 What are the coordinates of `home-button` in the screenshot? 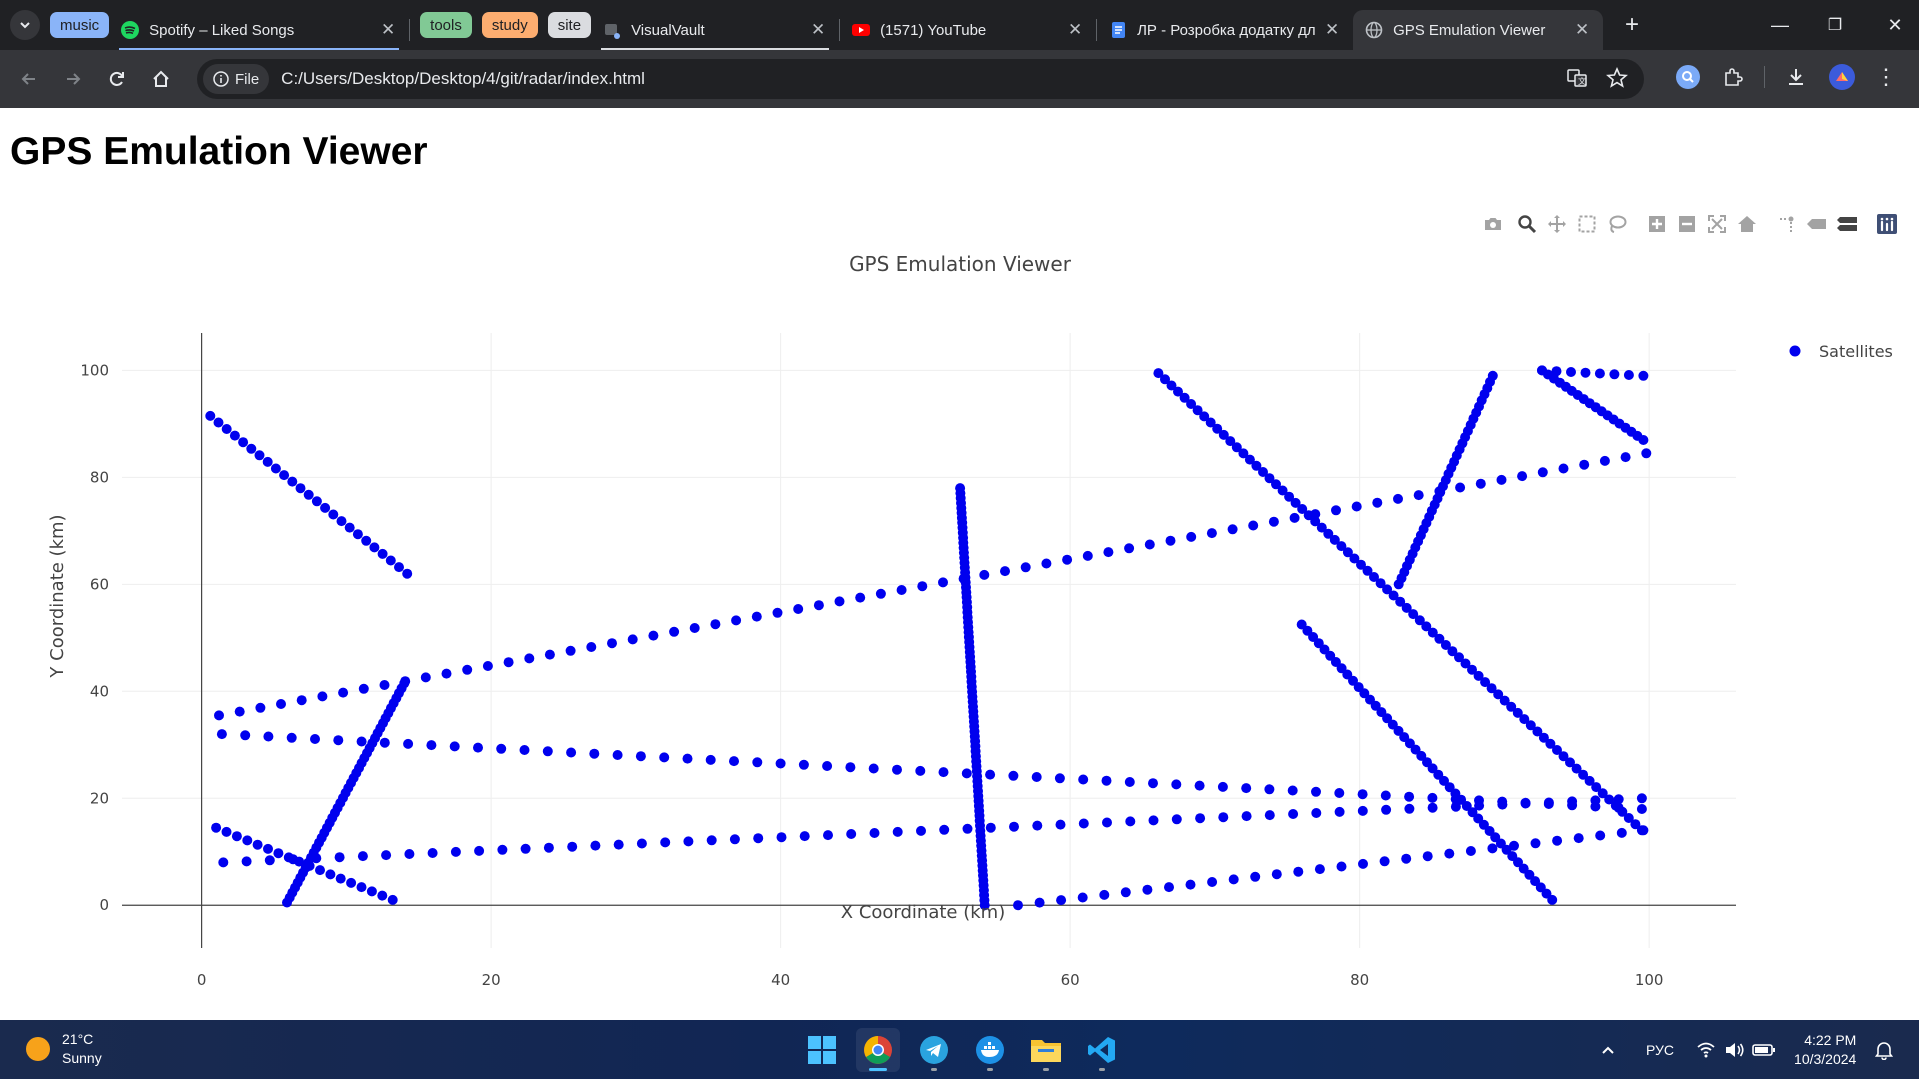 It's located at (161, 79).